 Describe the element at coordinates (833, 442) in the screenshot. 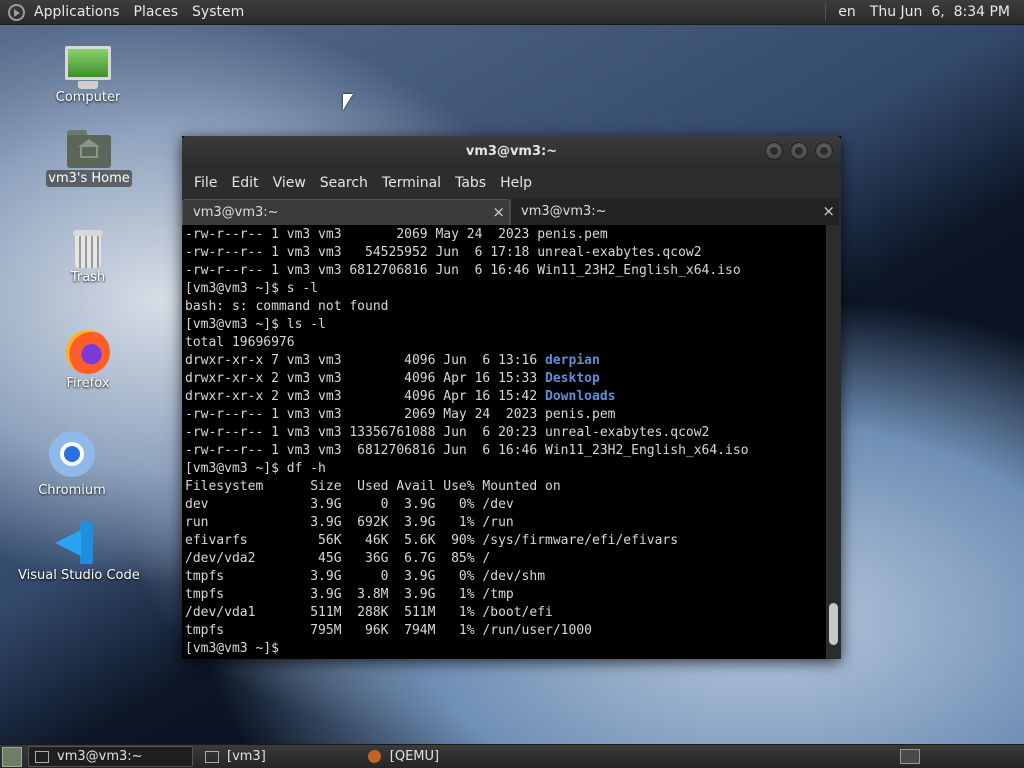

I see `terminal-scrollbar` at that location.